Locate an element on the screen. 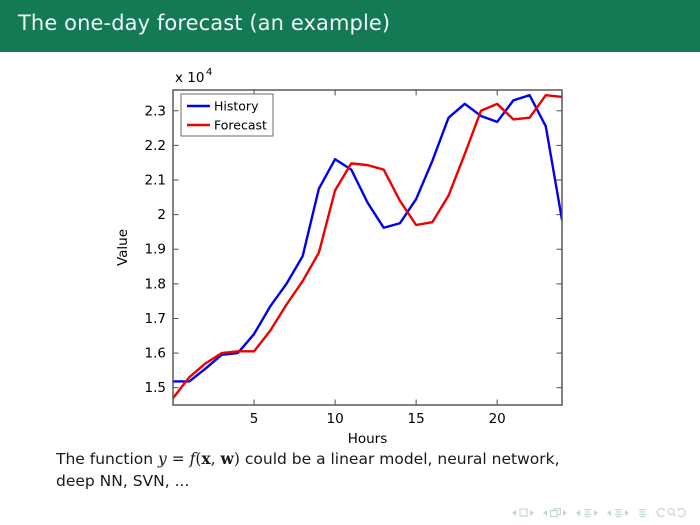  x-tick-label: 10 is located at coordinates (334, 419).